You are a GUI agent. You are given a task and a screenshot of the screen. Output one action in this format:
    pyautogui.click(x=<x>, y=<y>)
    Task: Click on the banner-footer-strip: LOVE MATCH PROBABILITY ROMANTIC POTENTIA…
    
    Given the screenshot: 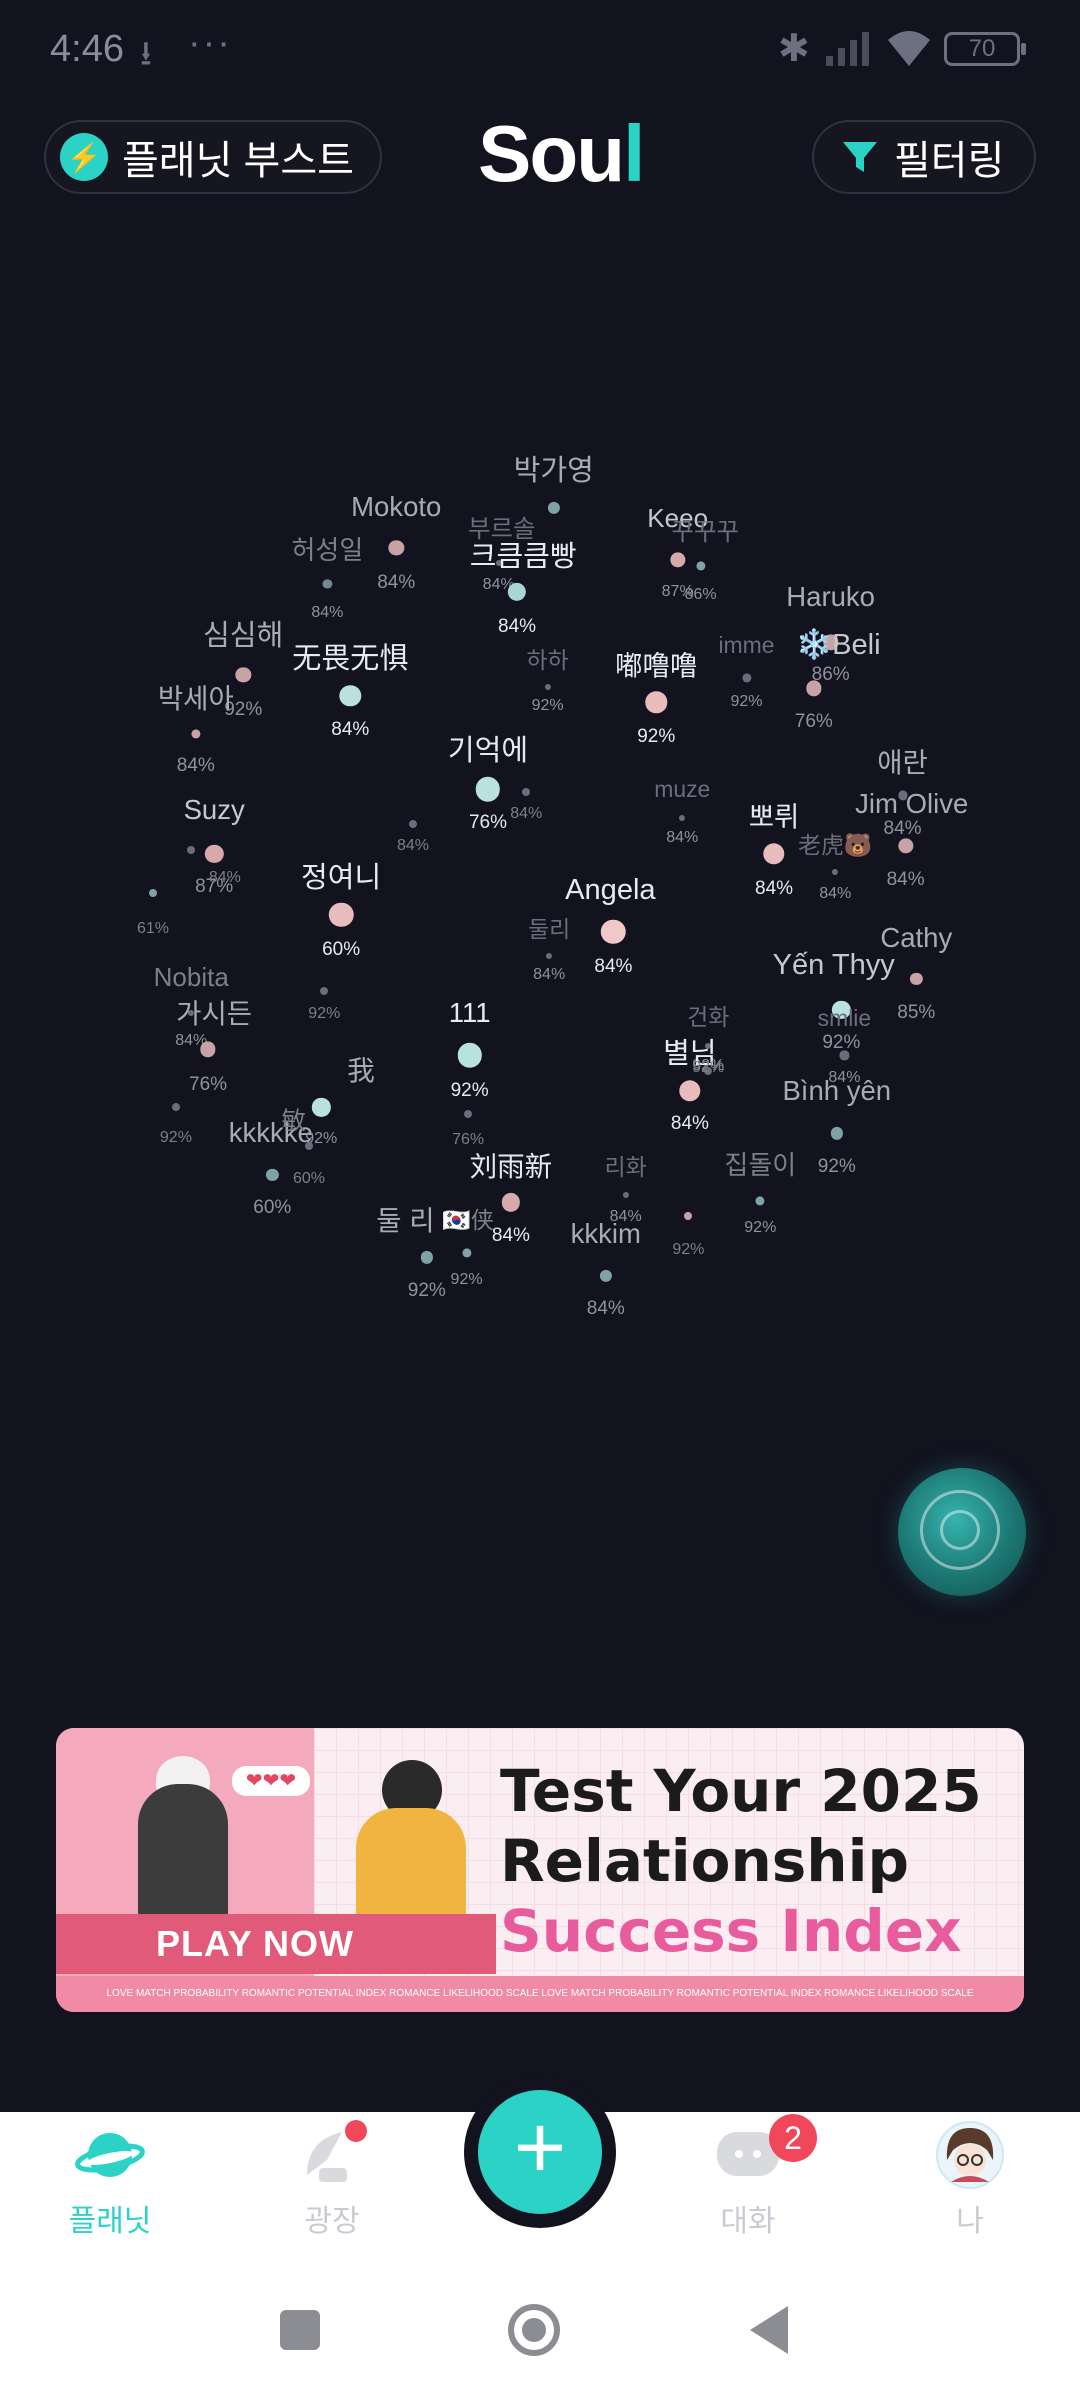 What is the action you would take?
    pyautogui.click(x=540, y=1994)
    